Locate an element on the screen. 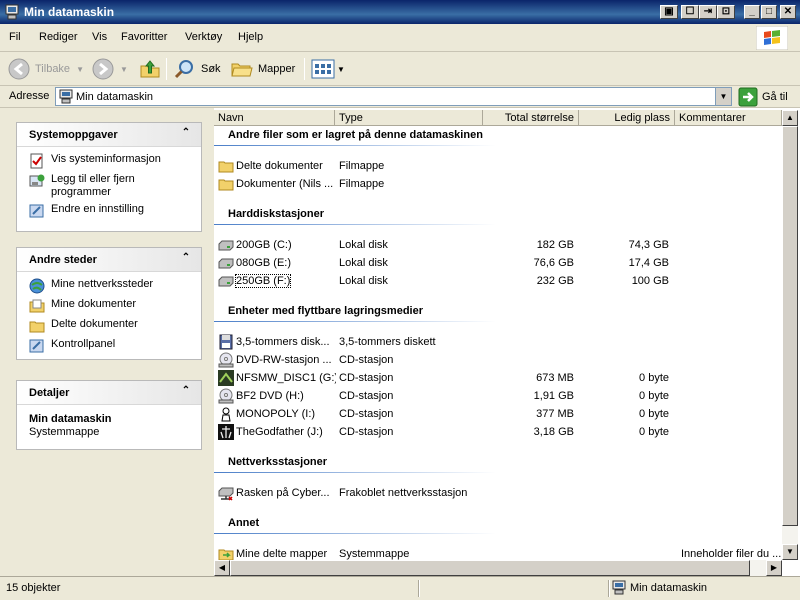 This screenshot has height=600, width=800. menu-hjelp: Hjelp is located at coordinates (250, 37).